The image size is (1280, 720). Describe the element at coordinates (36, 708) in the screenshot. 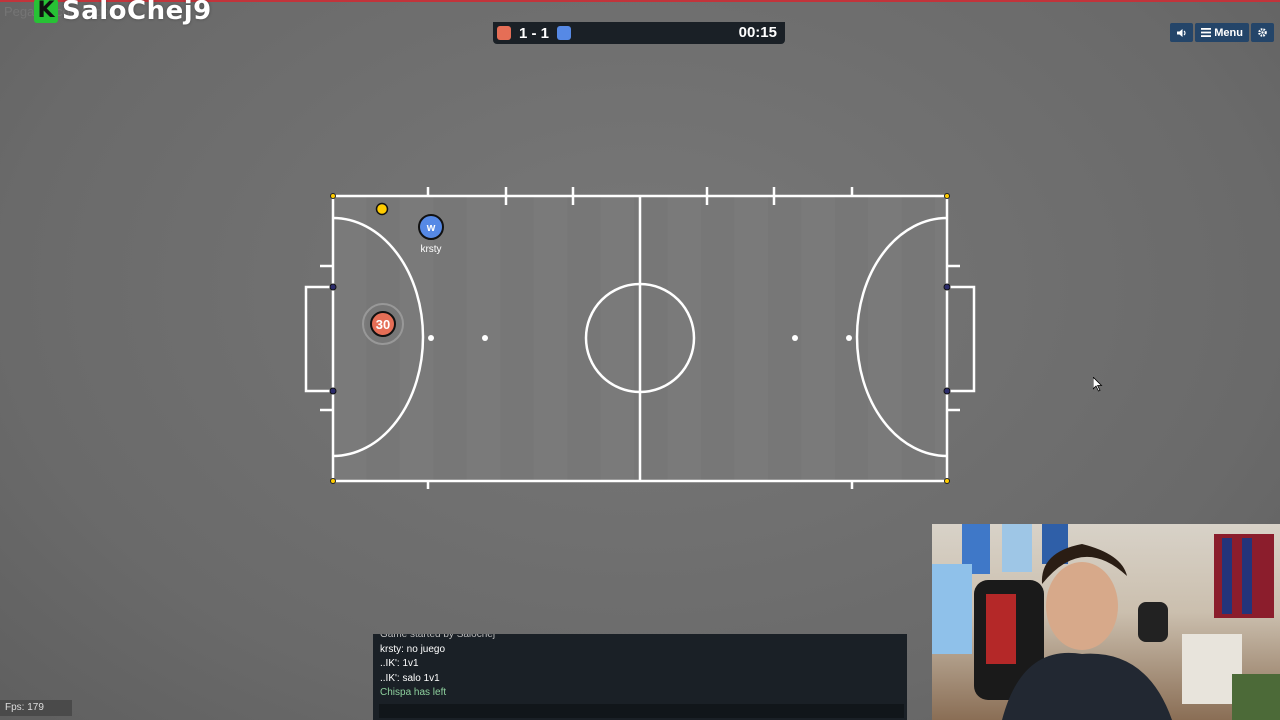

I see `fps-counter: Fps: 179` at that location.